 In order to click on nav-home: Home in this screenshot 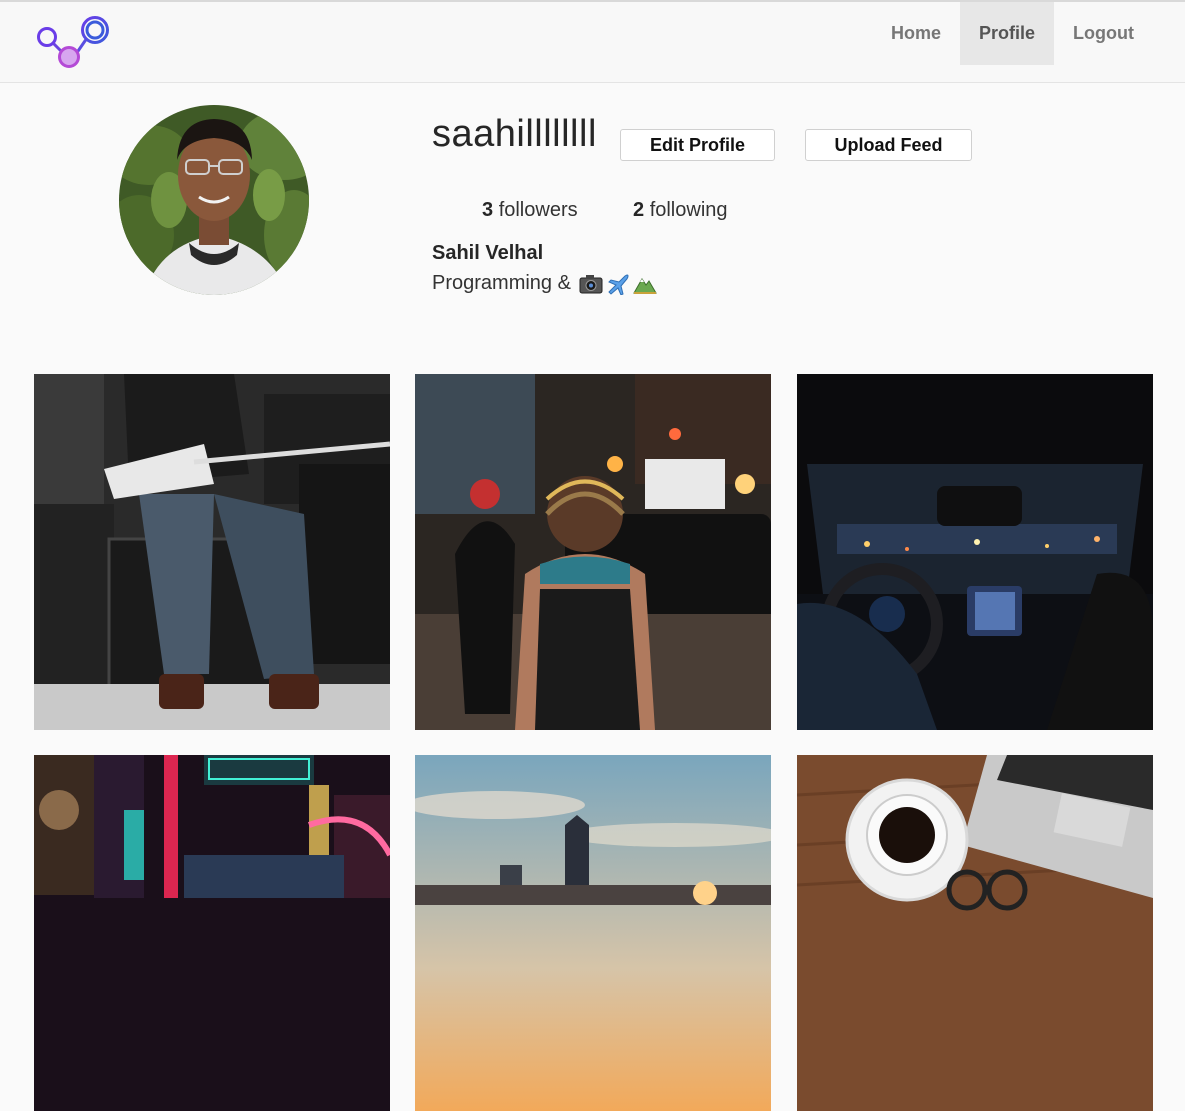, I will do `click(916, 33)`.